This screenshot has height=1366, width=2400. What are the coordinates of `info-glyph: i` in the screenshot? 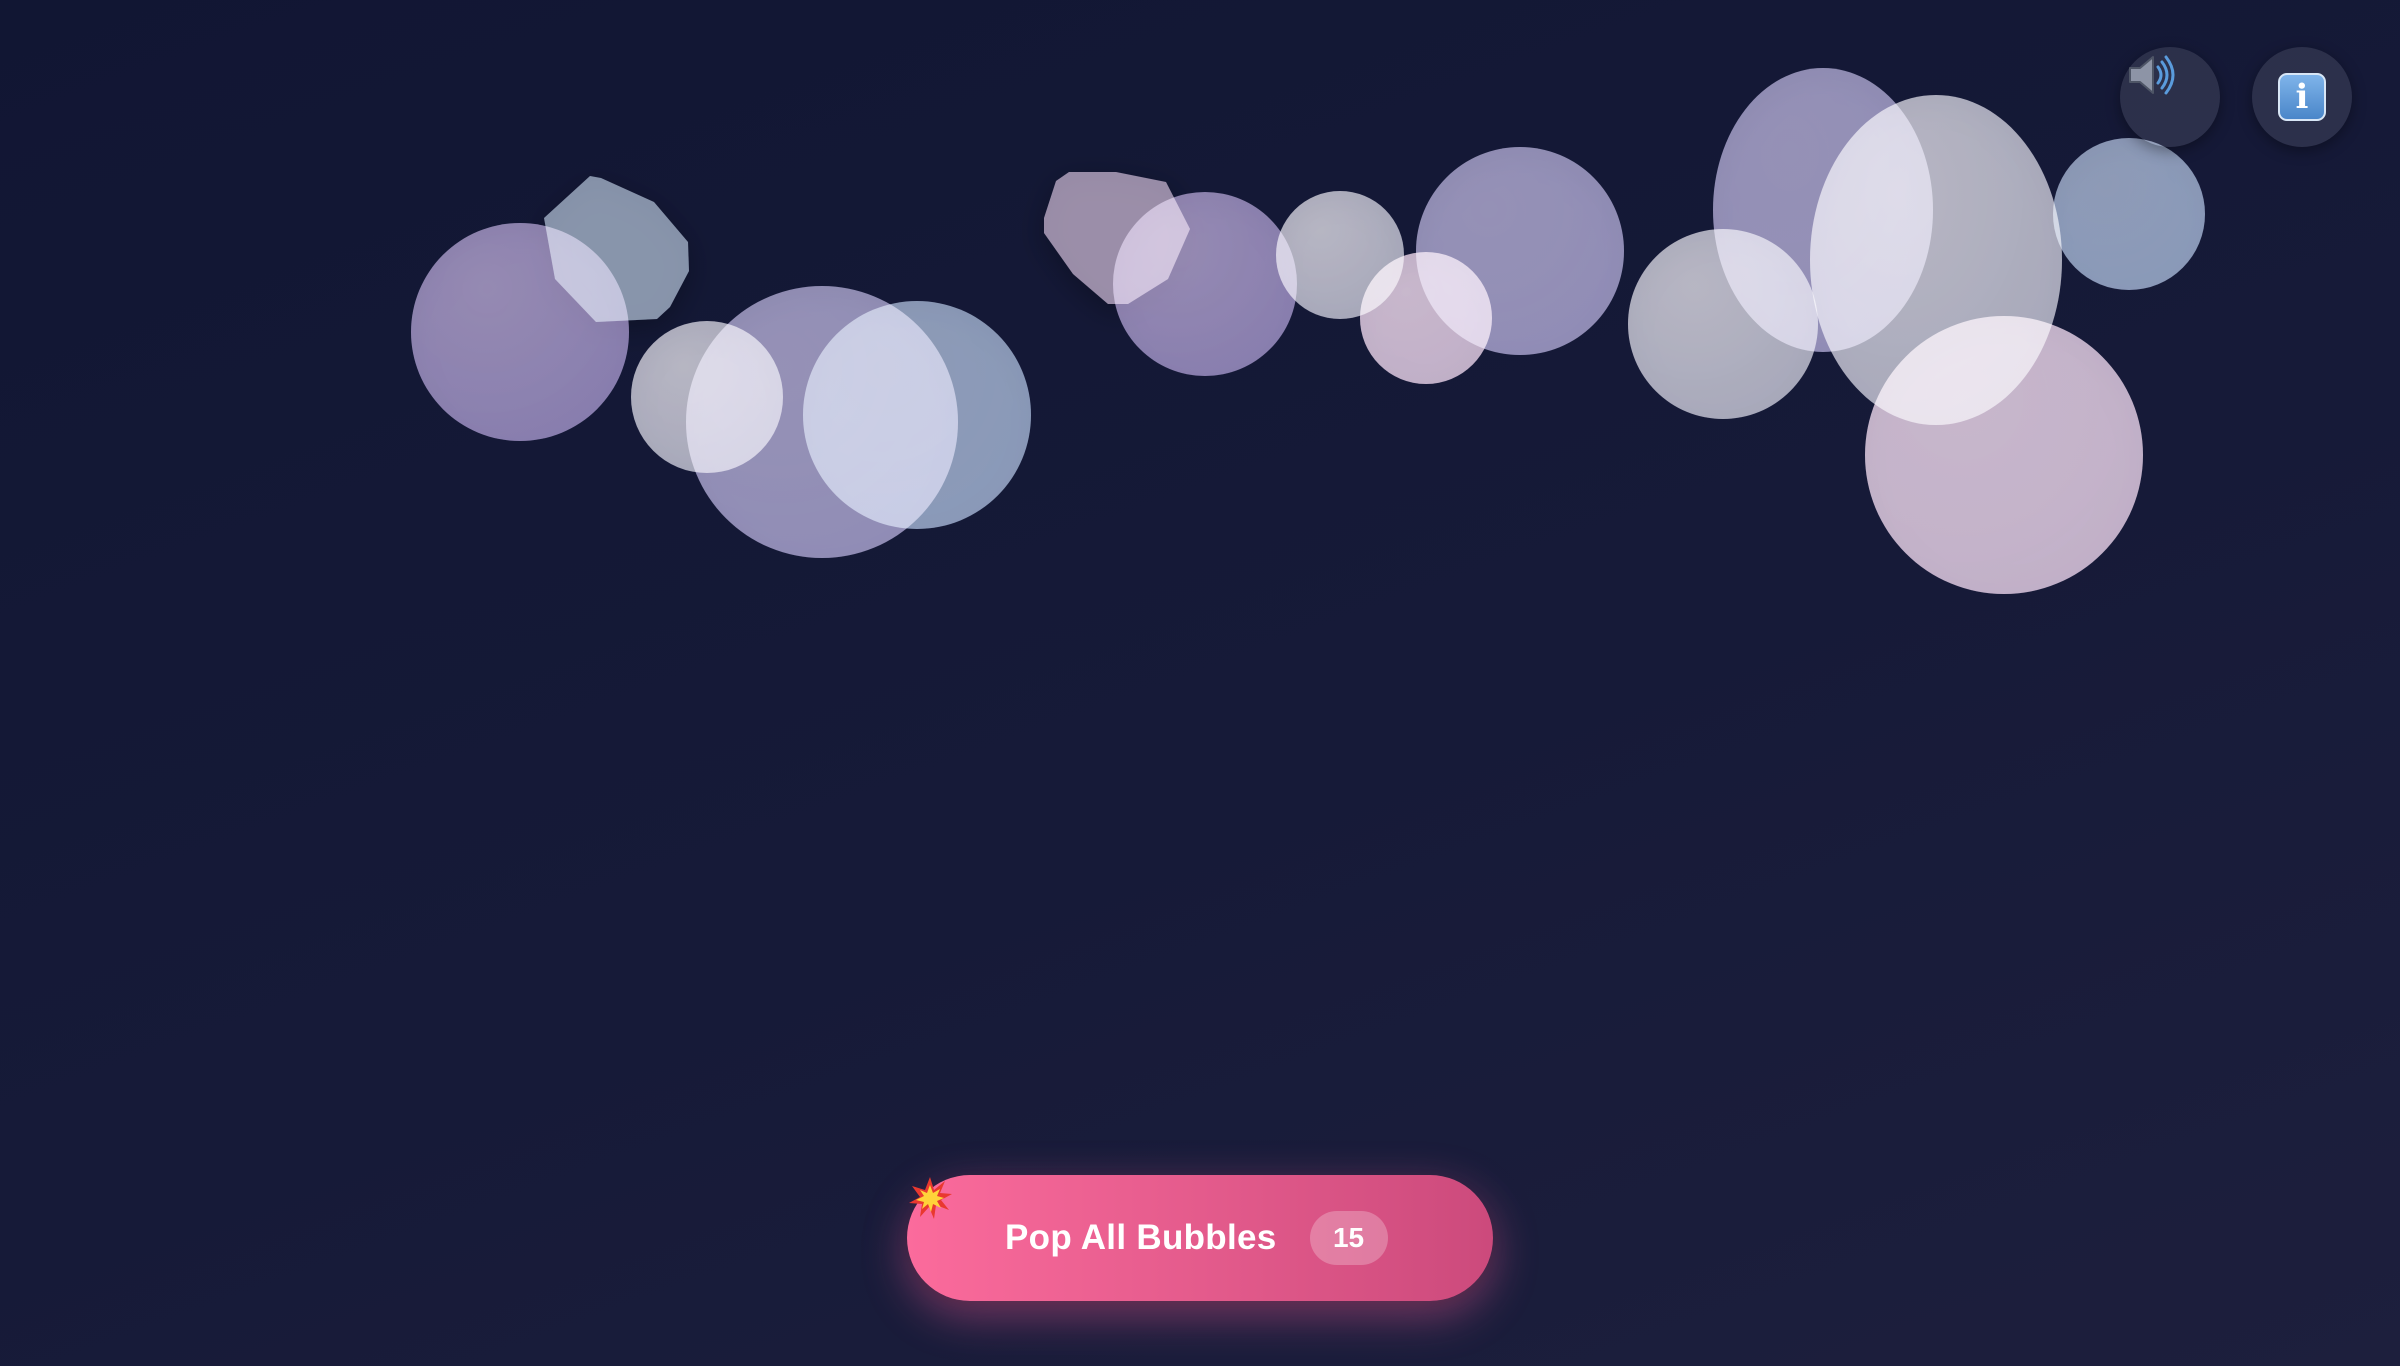 It's located at (2302, 97).